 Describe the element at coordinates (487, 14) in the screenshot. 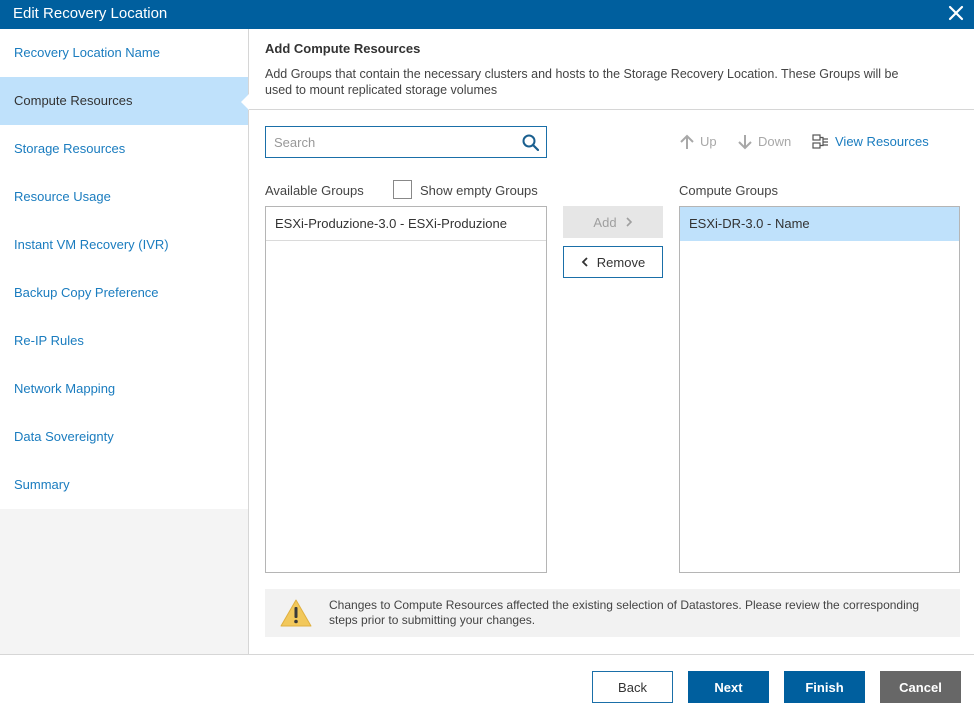

I see `title-bar: Edit Recovery Location` at that location.